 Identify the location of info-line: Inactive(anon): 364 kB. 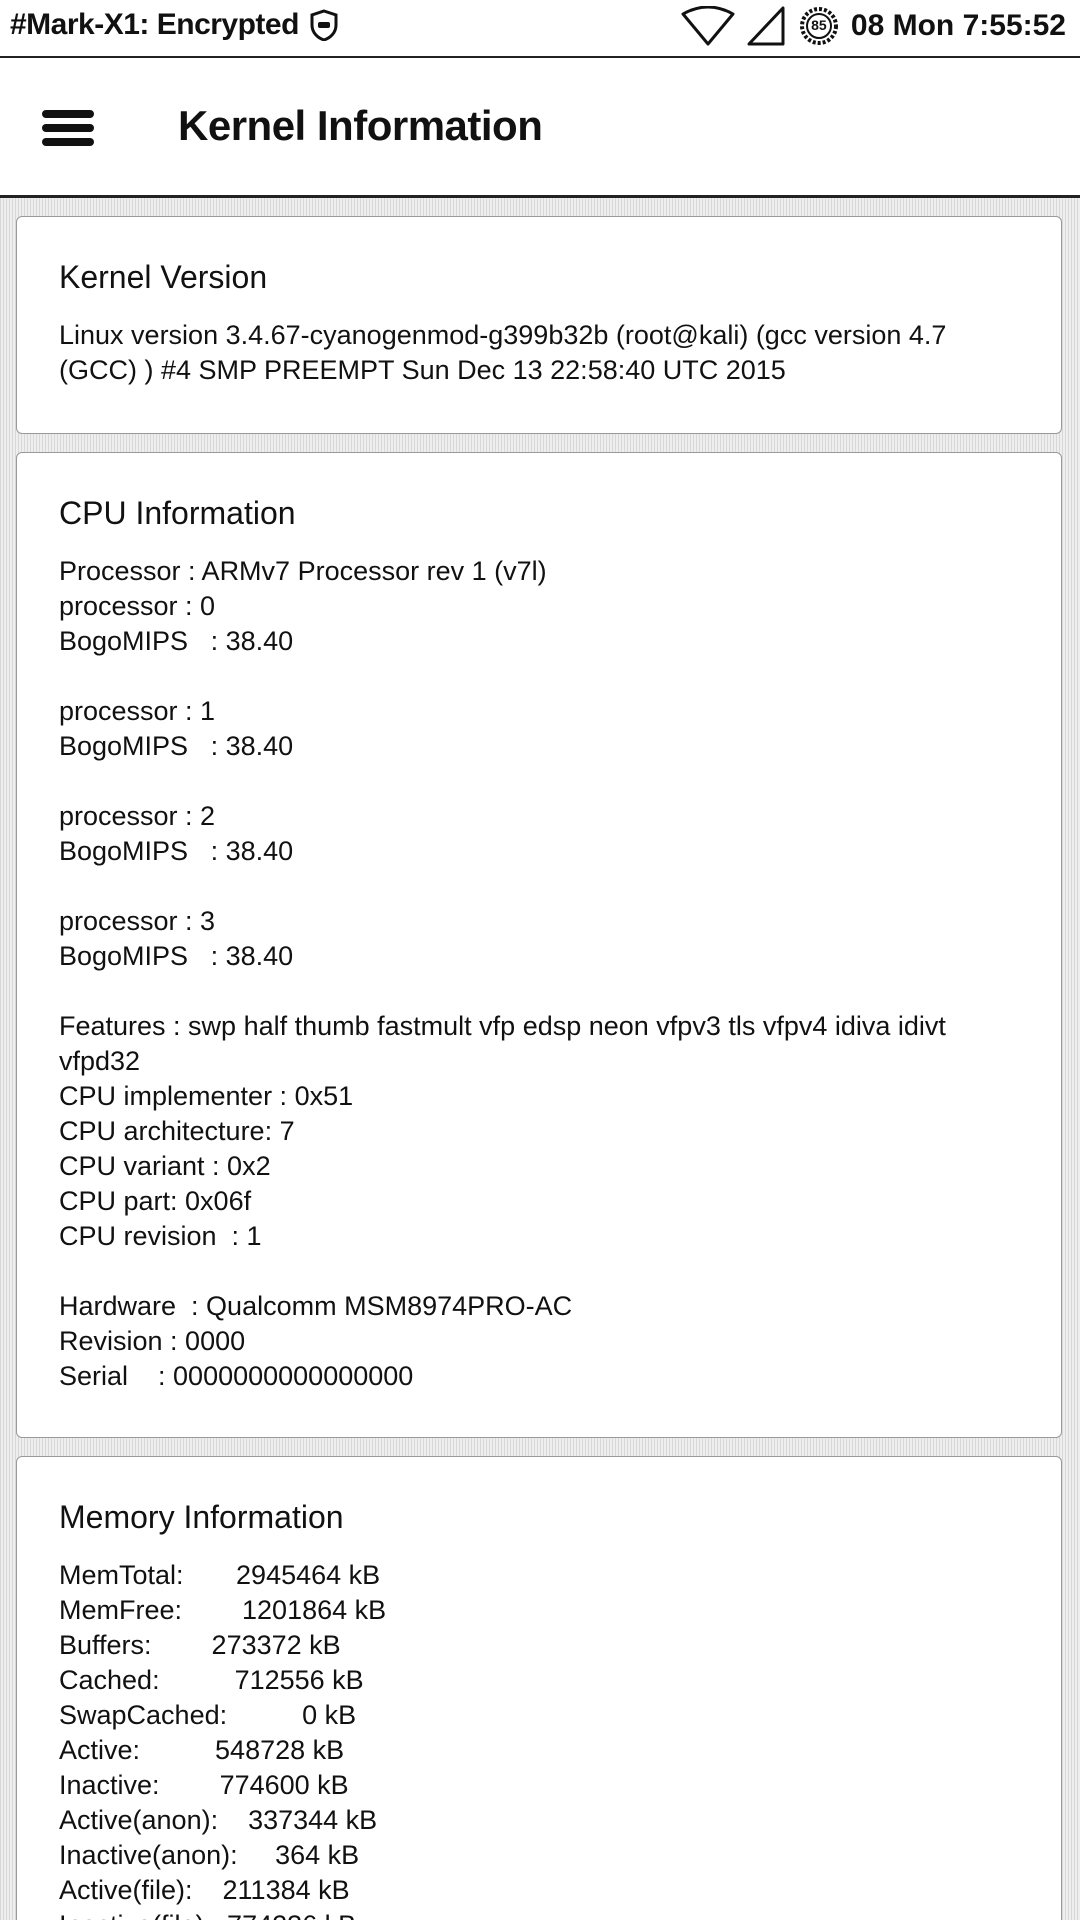
(209, 1855).